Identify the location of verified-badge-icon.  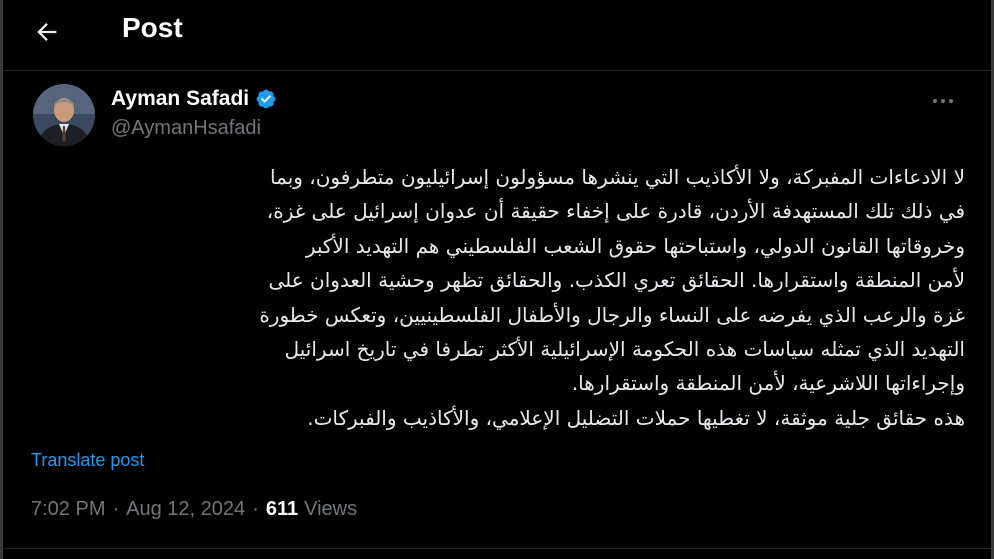
(266, 99).